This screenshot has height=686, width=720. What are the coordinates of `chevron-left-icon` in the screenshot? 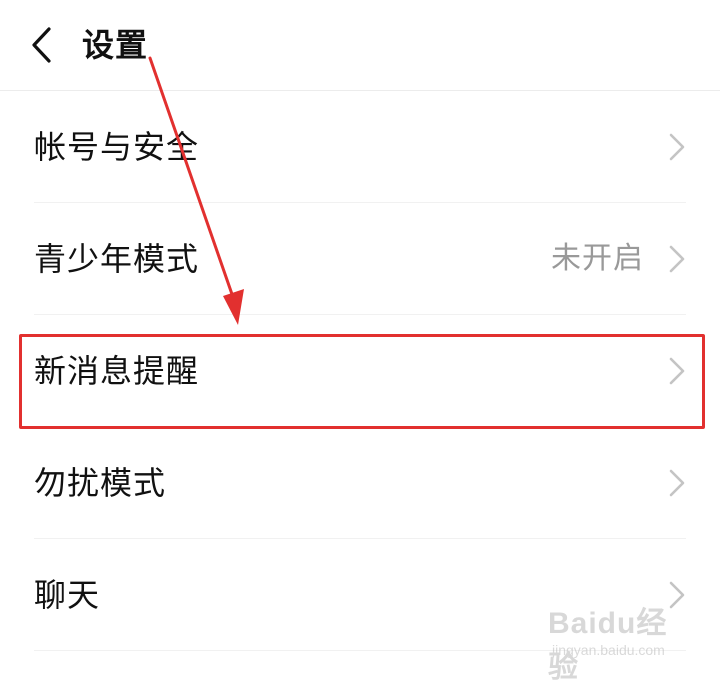 It's located at (41, 45).